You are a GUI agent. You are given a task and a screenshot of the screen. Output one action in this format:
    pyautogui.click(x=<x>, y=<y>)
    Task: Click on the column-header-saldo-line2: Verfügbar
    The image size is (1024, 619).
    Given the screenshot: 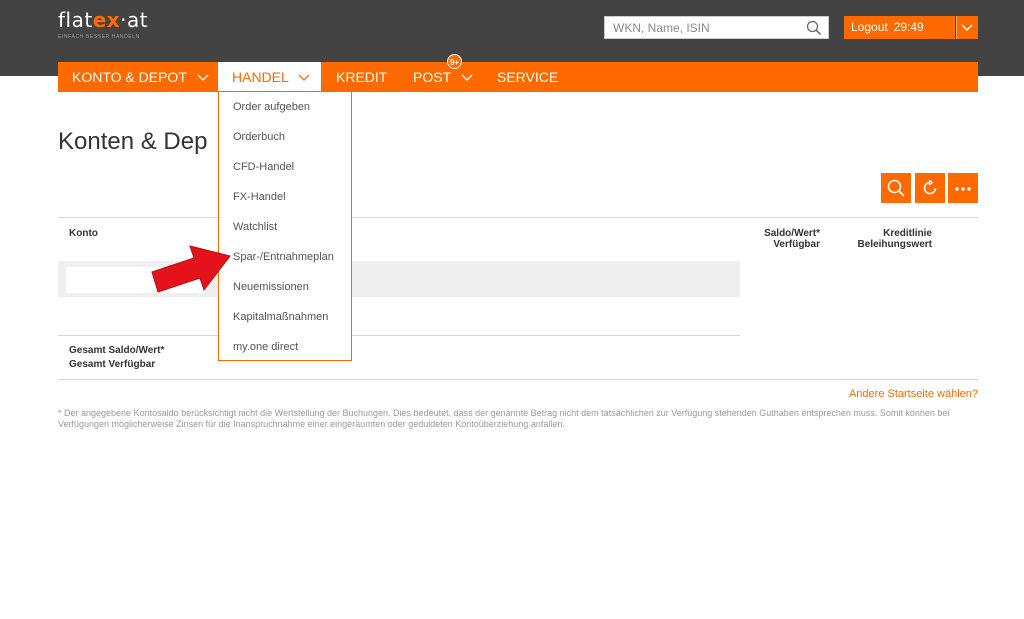 What is the action you would take?
    pyautogui.click(x=796, y=244)
    